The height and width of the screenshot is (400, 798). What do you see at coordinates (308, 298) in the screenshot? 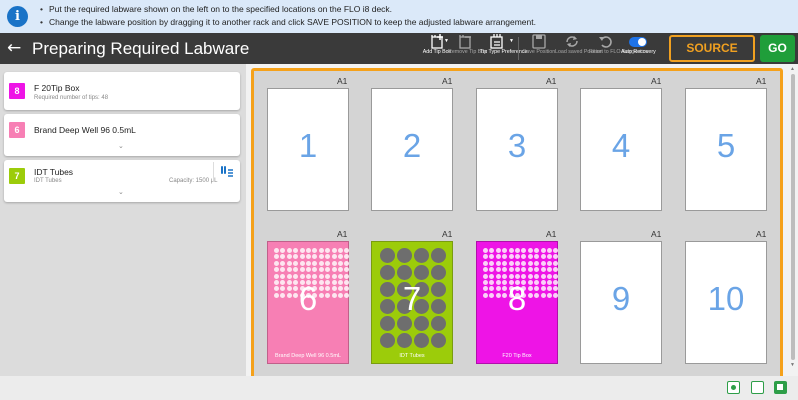
I see `slot-number: 6` at bounding box center [308, 298].